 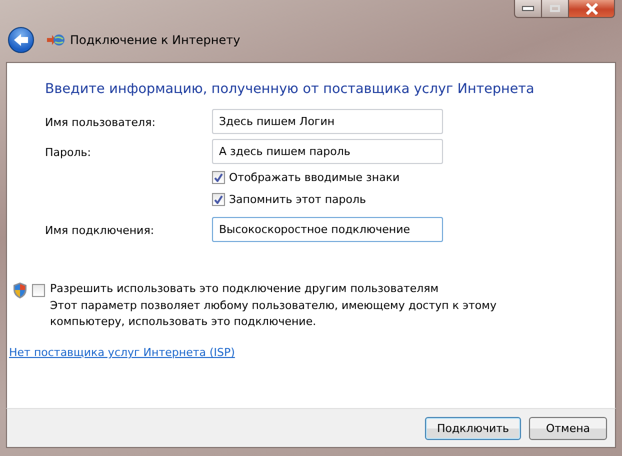 I want to click on checkbox-label: Отображать вводимые знаки, so click(x=314, y=177).